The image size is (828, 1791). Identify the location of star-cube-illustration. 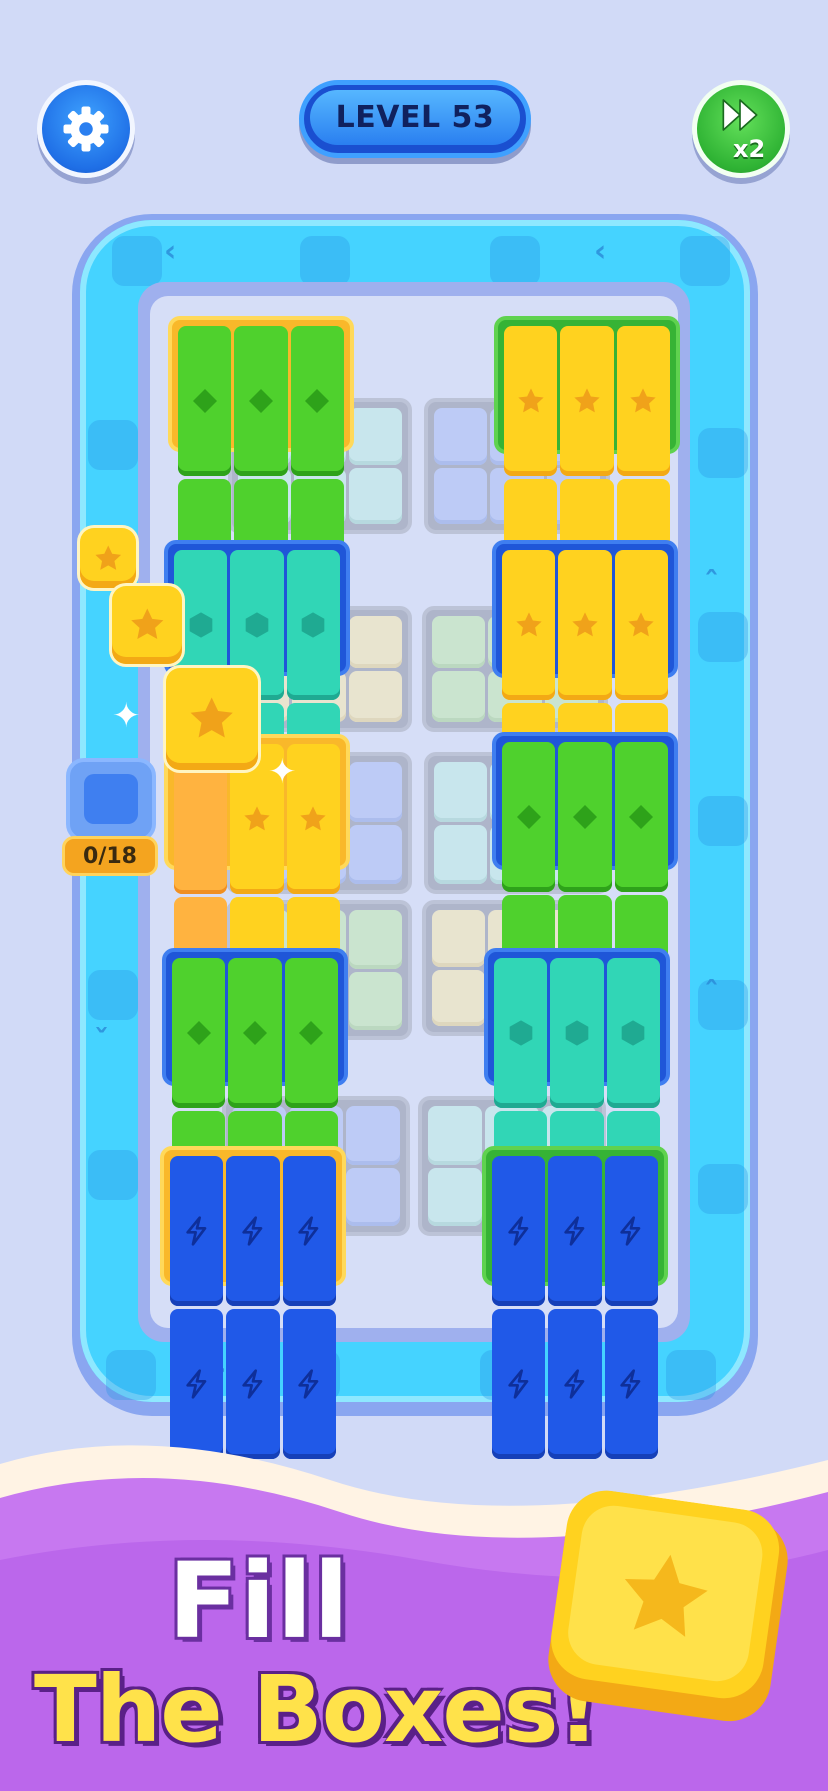
(668, 1606).